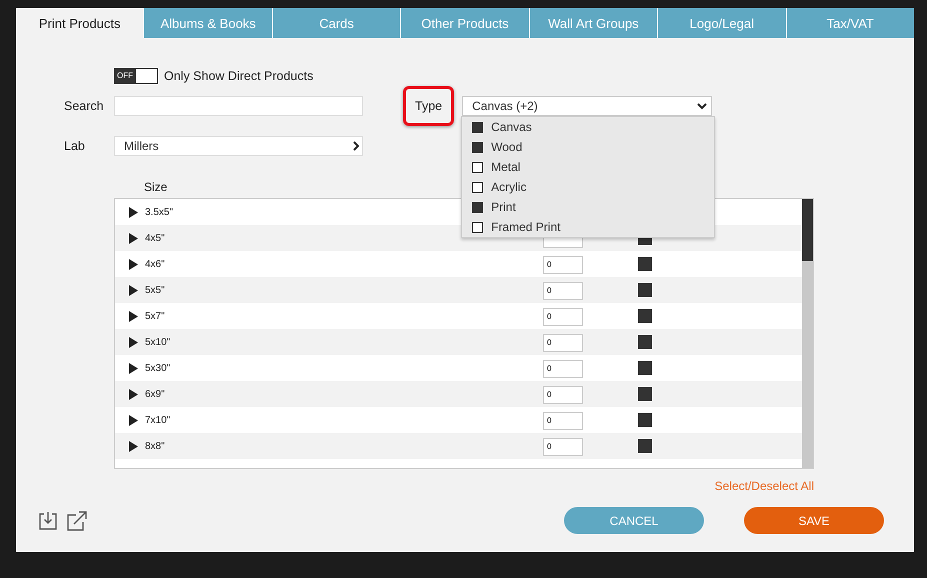 The image size is (927, 578). Describe the element at coordinates (588, 147) in the screenshot. I see `menu-option: Wood` at that location.